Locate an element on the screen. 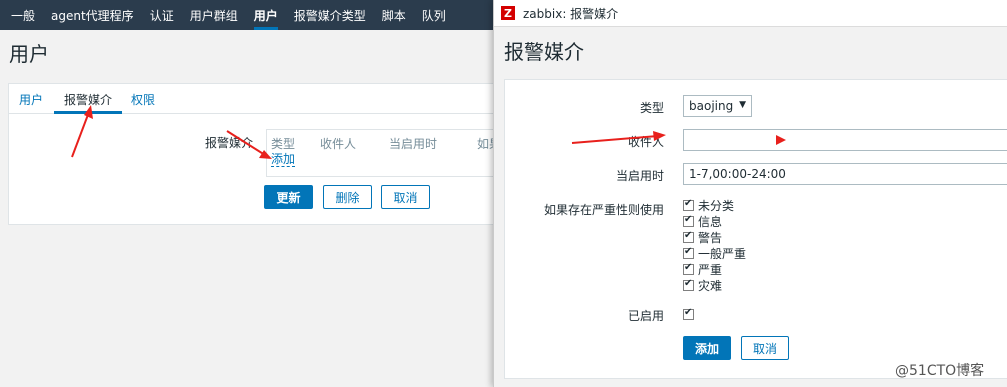 Image resolution: width=1007 pixels, height=387 pixels. nav-item-users: 用户 is located at coordinates (266, 15).